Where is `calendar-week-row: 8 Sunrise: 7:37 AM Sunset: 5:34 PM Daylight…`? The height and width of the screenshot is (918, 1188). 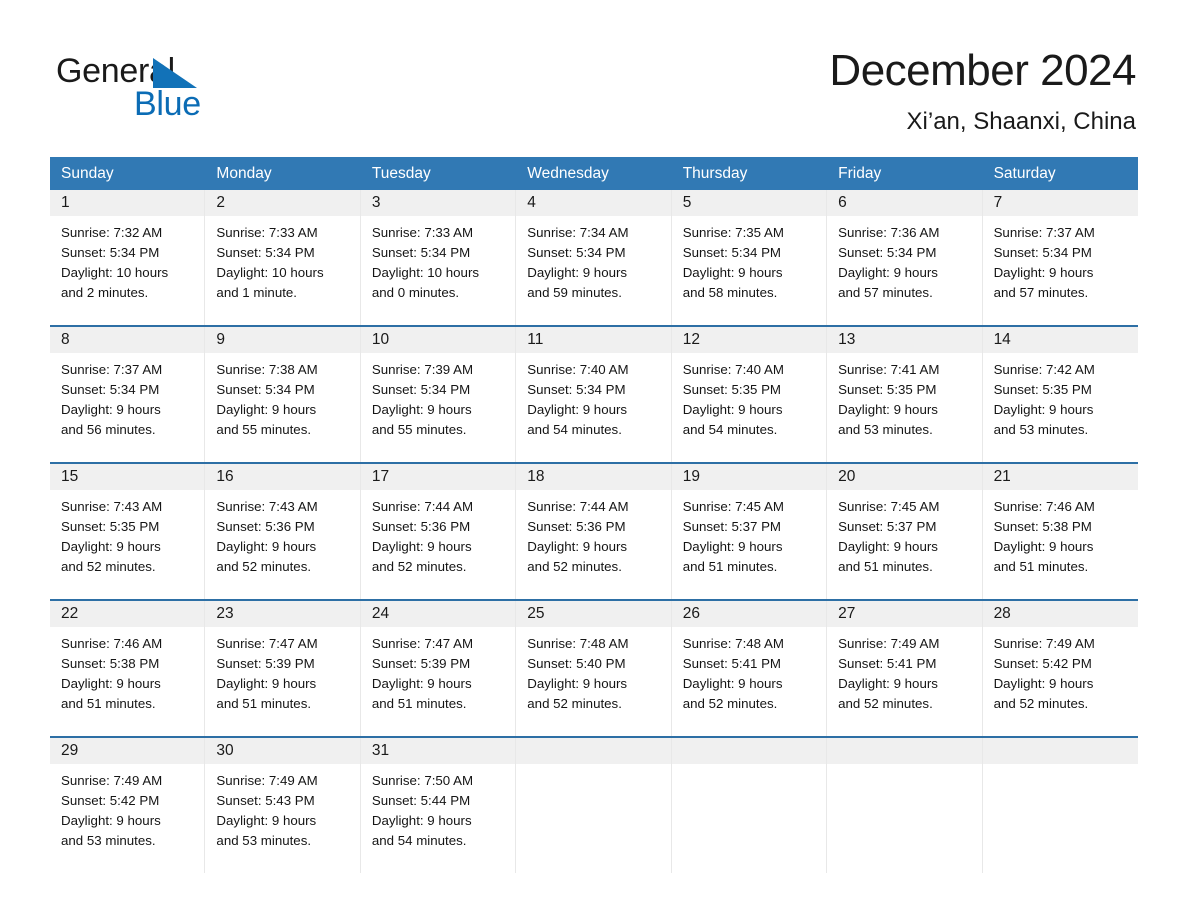
calendar-week-row: 8 Sunrise: 7:37 AM Sunset: 5:34 PM Daylight… is located at coordinates (594, 393).